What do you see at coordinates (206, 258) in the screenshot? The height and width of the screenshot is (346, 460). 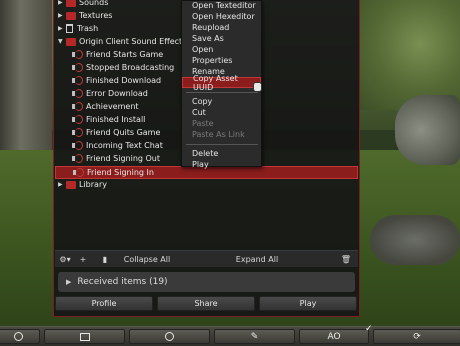 I see `inventory-toolbar: ⚙▾ + ▮ Collapse All Expand All 🗑` at bounding box center [206, 258].